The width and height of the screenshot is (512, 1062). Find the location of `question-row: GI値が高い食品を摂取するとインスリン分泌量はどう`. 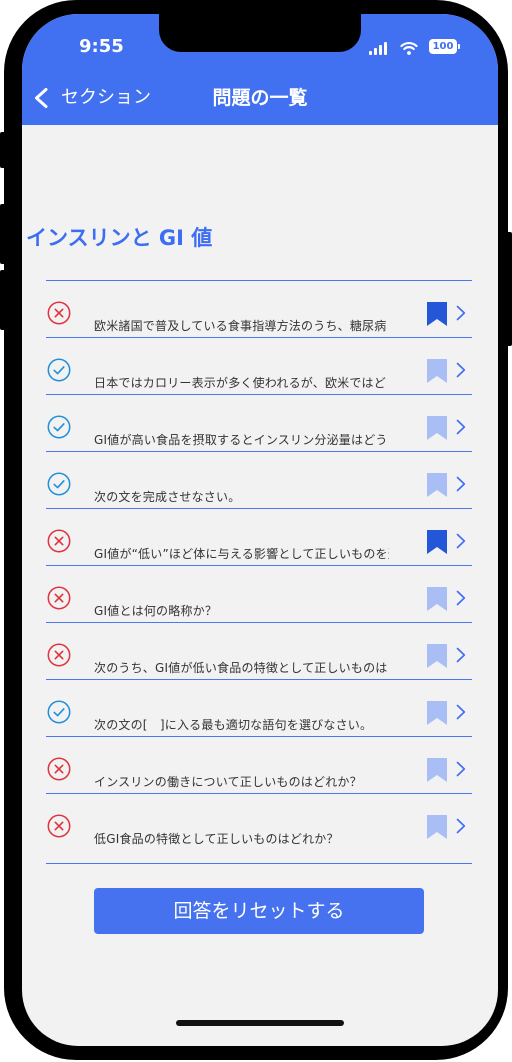

question-row: GI値が高い食品を摂取するとインスリン分泌量はどう is located at coordinates (259, 423).